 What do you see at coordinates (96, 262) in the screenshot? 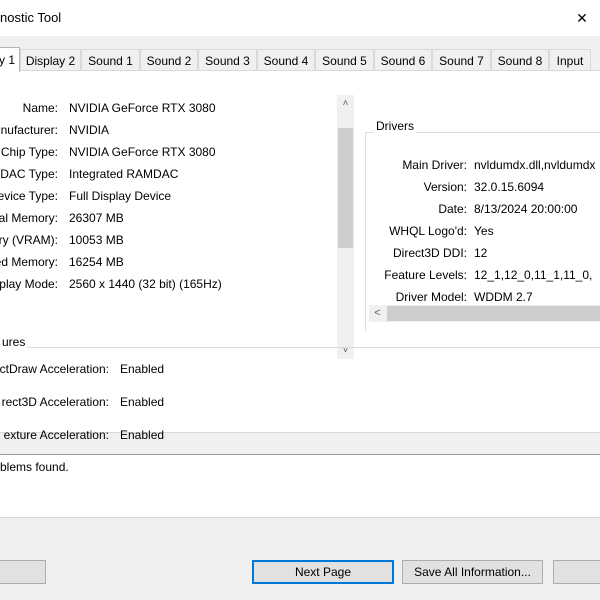
I see `device-value: 16254 MB` at bounding box center [96, 262].